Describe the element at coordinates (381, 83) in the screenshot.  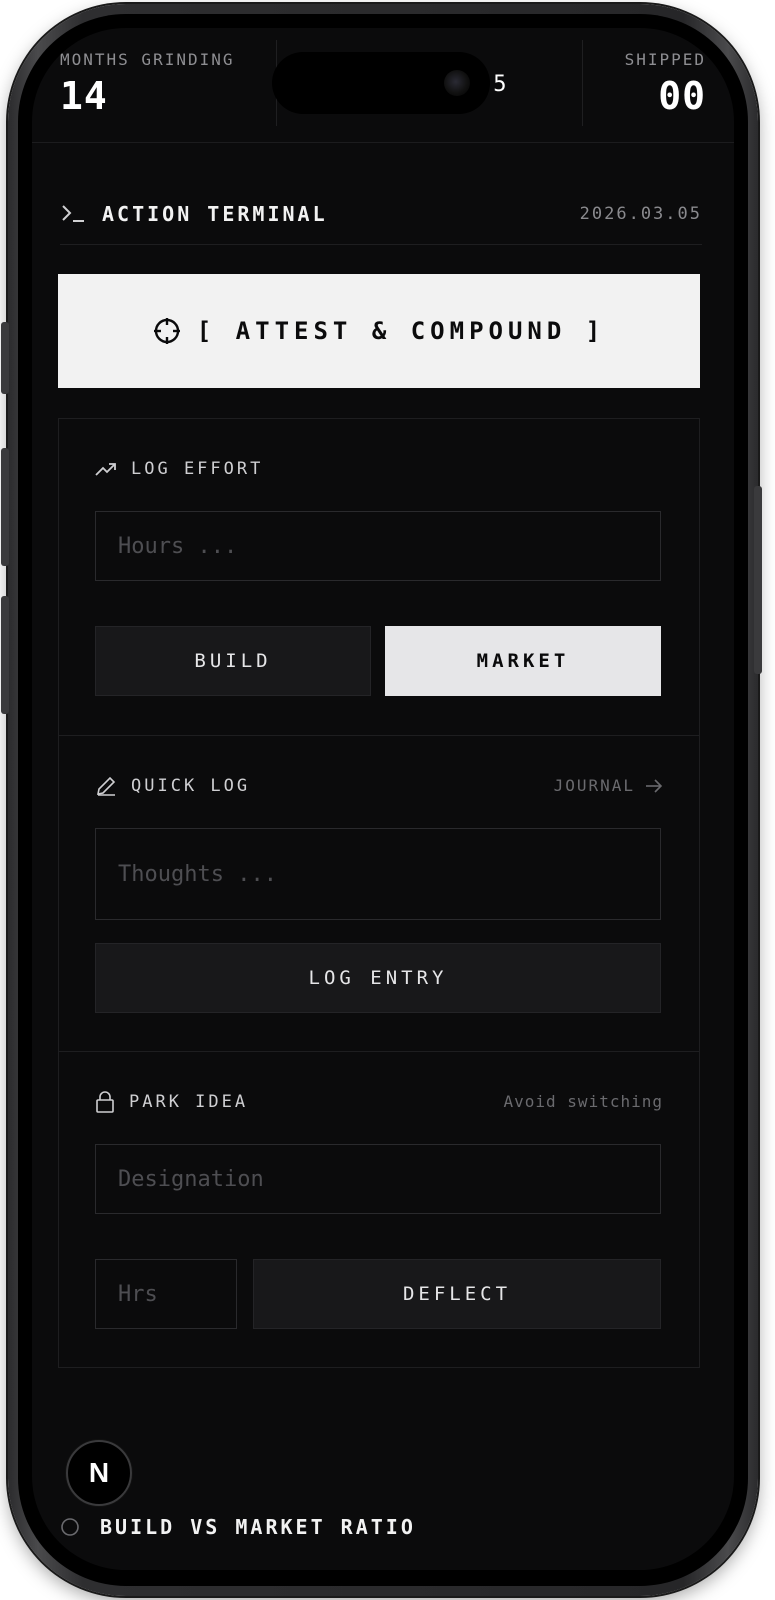
I see `dynamic-island` at that location.